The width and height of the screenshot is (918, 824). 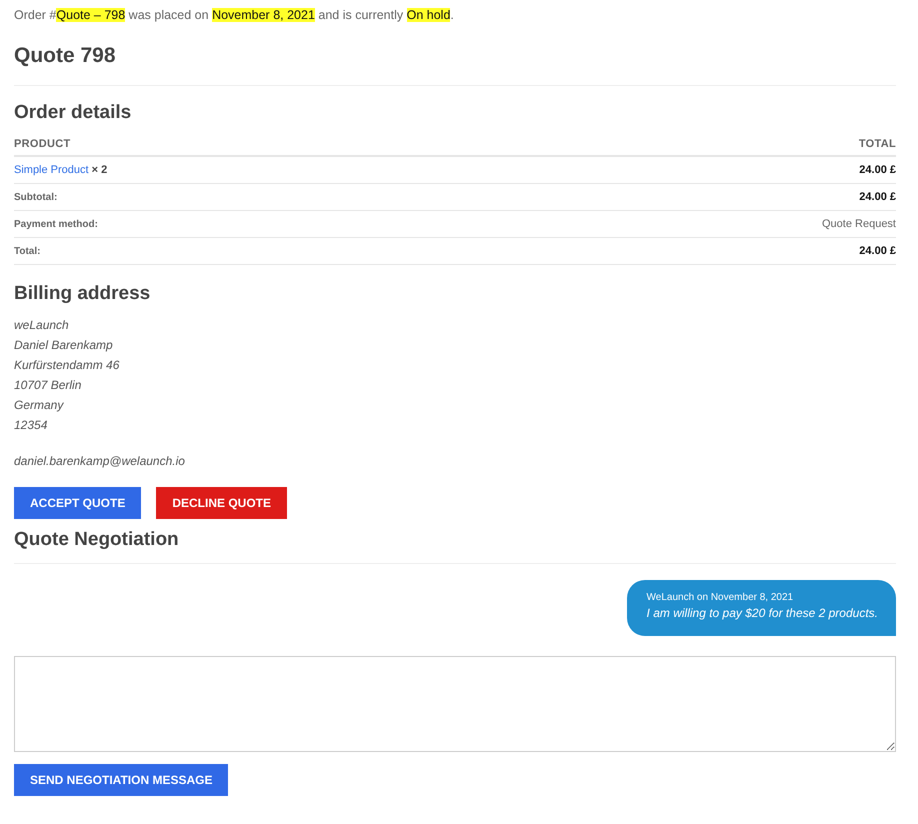 I want to click on quantity-text: × 2, so click(x=100, y=170).